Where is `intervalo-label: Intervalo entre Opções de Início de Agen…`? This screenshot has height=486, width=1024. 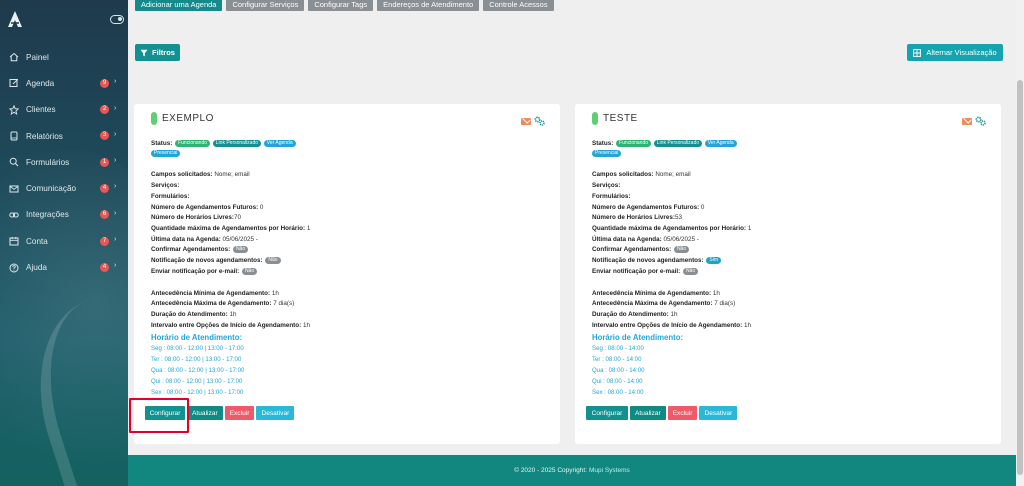 intervalo-label: Intervalo entre Opções de Início de Agen… is located at coordinates (667, 325).